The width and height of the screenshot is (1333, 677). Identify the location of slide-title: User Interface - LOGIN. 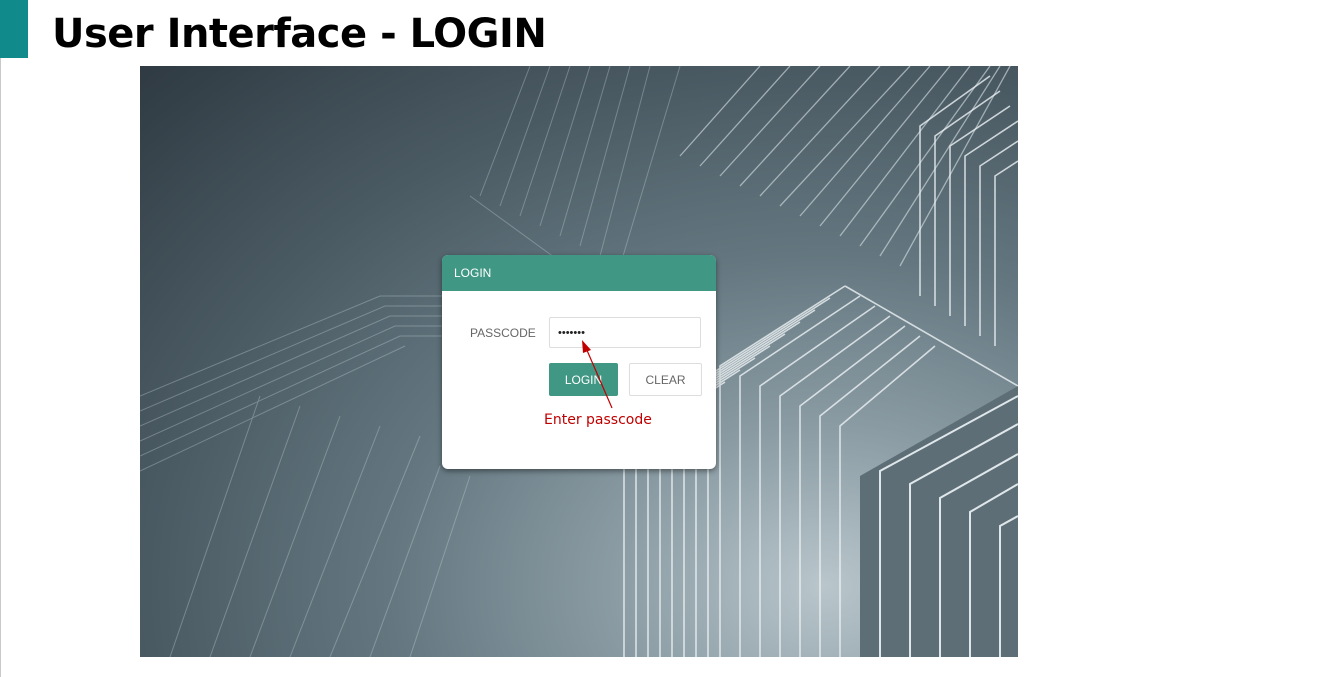
(299, 34).